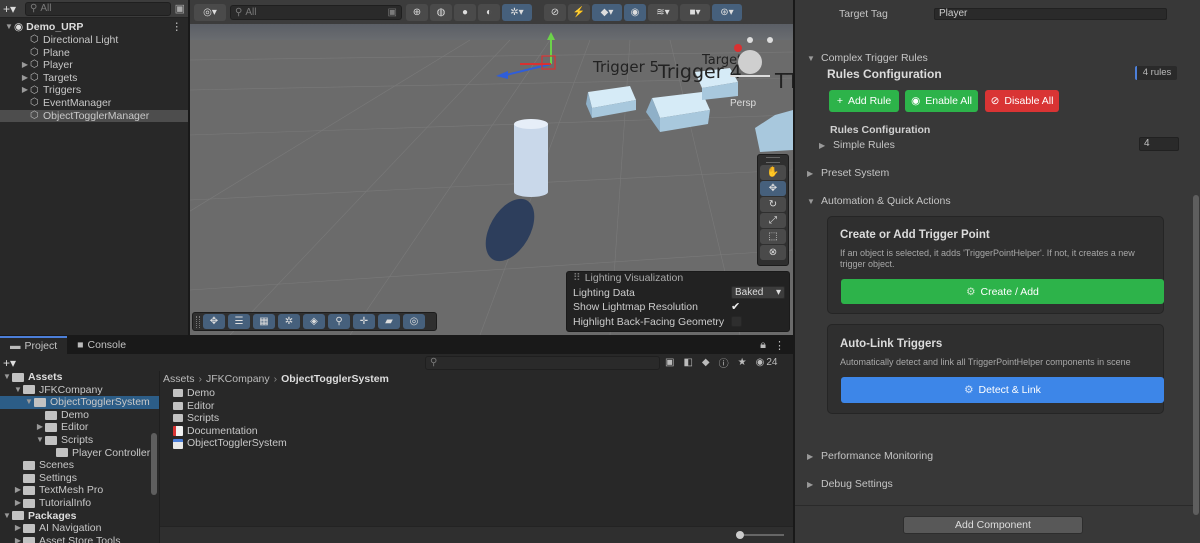  What do you see at coordinates (607, 12) in the screenshot?
I see `effects-dropdown: ◆▾` at bounding box center [607, 12].